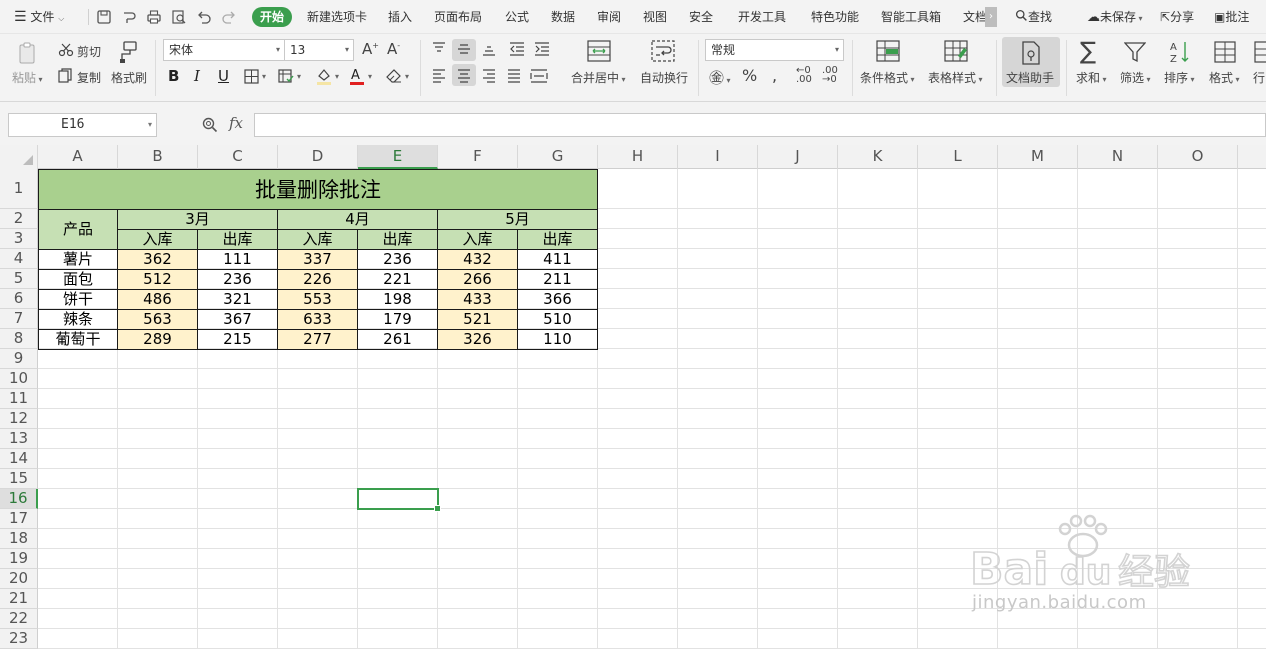 This screenshot has width=1266, height=649. Describe the element at coordinates (19, 319) in the screenshot. I see `row-header: 7` at that location.